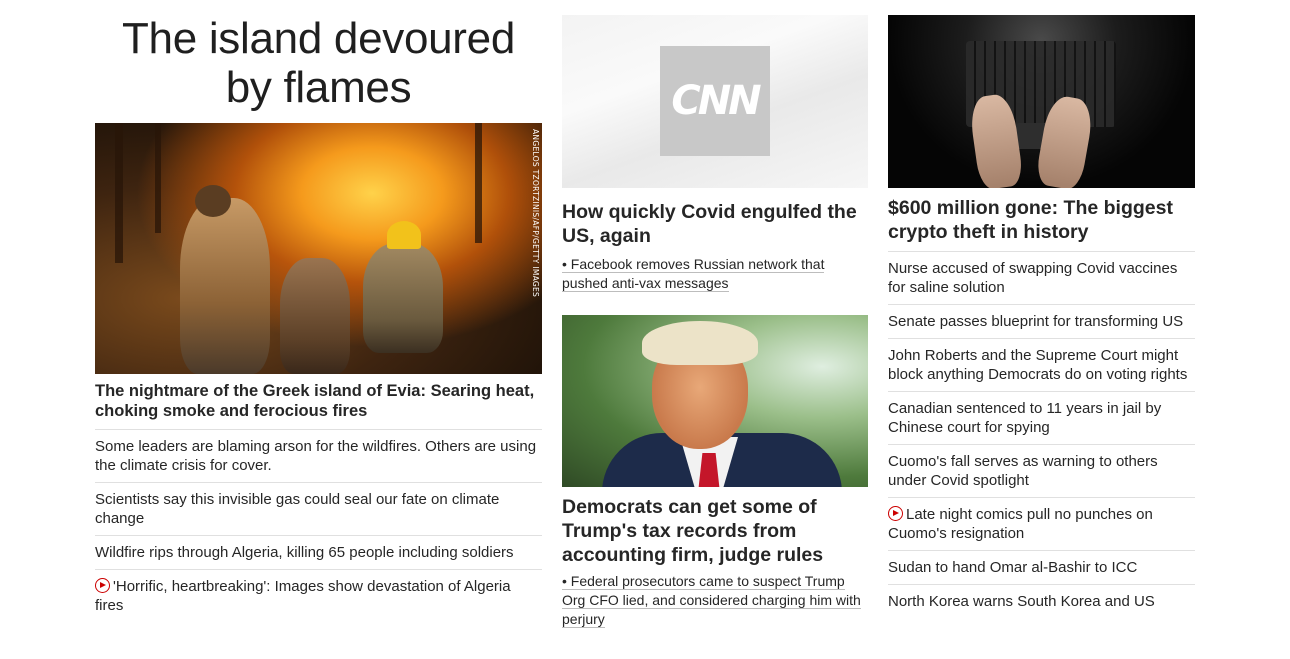 Image resolution: width=1290 pixels, height=659 pixels. I want to click on story-thumbnail-placeholder: CNN, so click(715, 101).